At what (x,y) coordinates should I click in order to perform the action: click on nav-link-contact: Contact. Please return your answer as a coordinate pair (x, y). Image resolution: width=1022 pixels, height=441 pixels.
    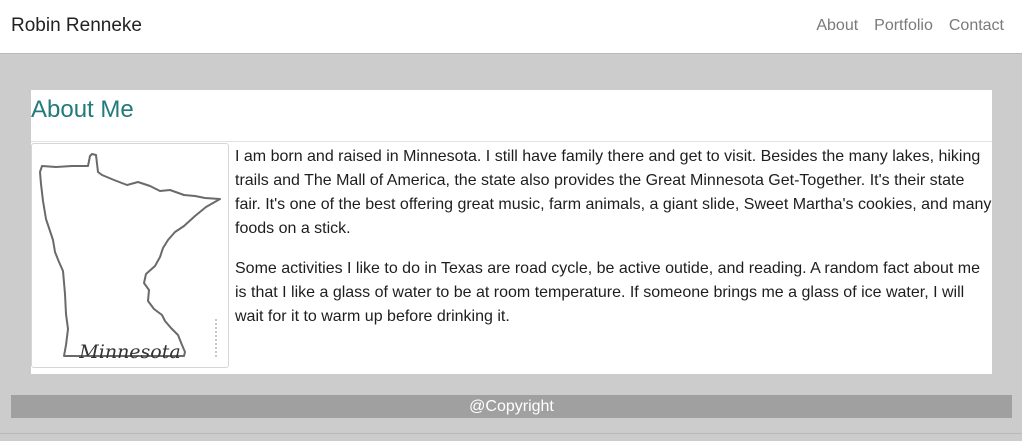
    Looking at the image, I should click on (976, 26).